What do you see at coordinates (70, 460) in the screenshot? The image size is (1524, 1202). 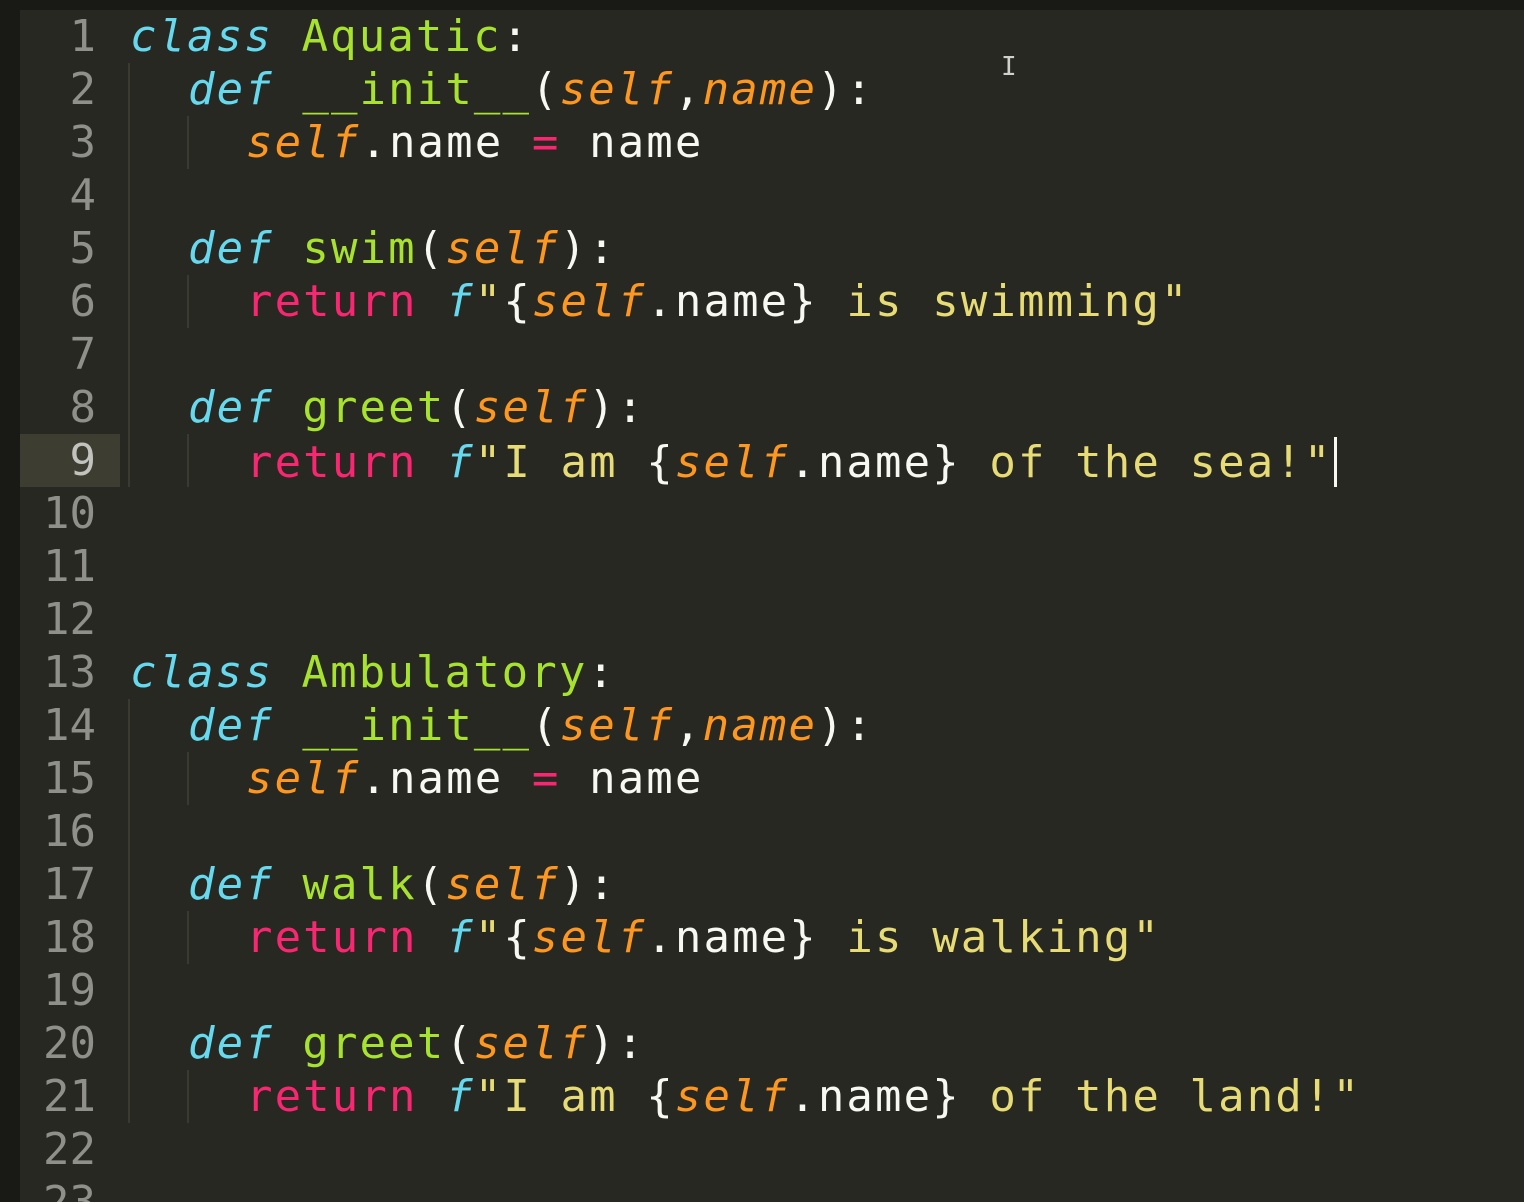 I see `gutter-cell-active: 9` at bounding box center [70, 460].